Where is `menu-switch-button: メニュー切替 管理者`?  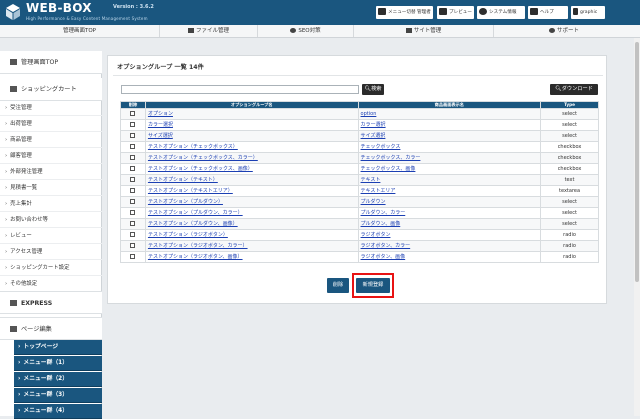 menu-switch-button: メニュー切替 管理者 is located at coordinates (404, 12).